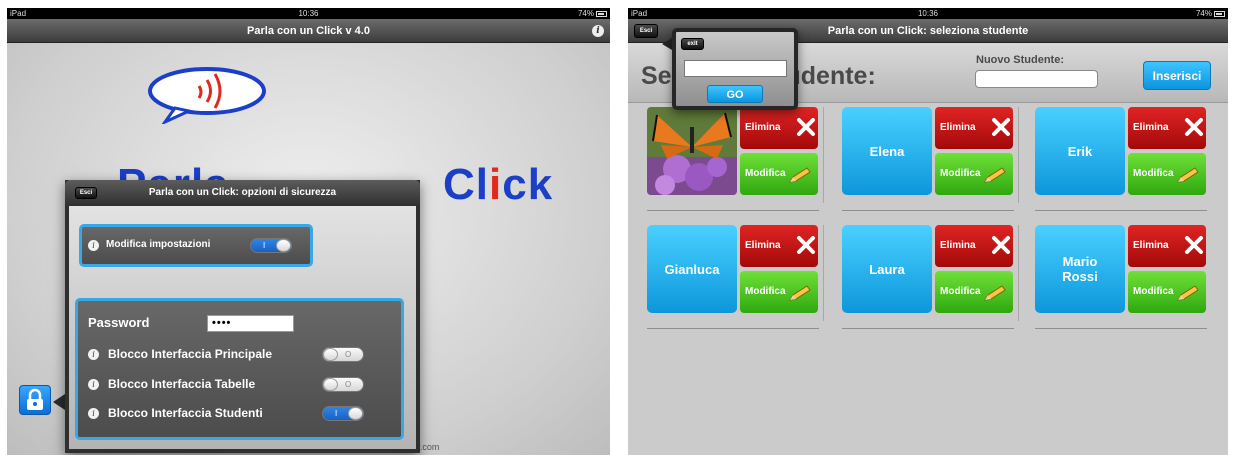 This screenshot has width=1236, height=455. I want to click on logo-word-right-tail: ck, so click(528, 184).